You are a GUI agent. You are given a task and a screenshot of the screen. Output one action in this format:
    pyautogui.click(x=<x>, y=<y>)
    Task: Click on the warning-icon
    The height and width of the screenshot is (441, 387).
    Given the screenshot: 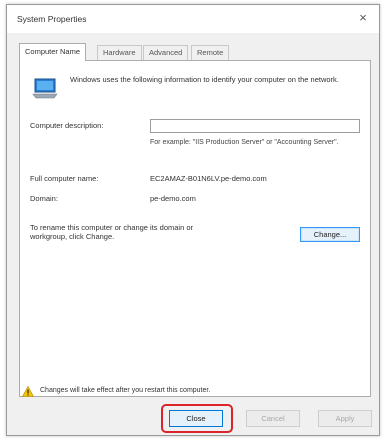 What is the action you would take?
    pyautogui.click(x=28, y=391)
    